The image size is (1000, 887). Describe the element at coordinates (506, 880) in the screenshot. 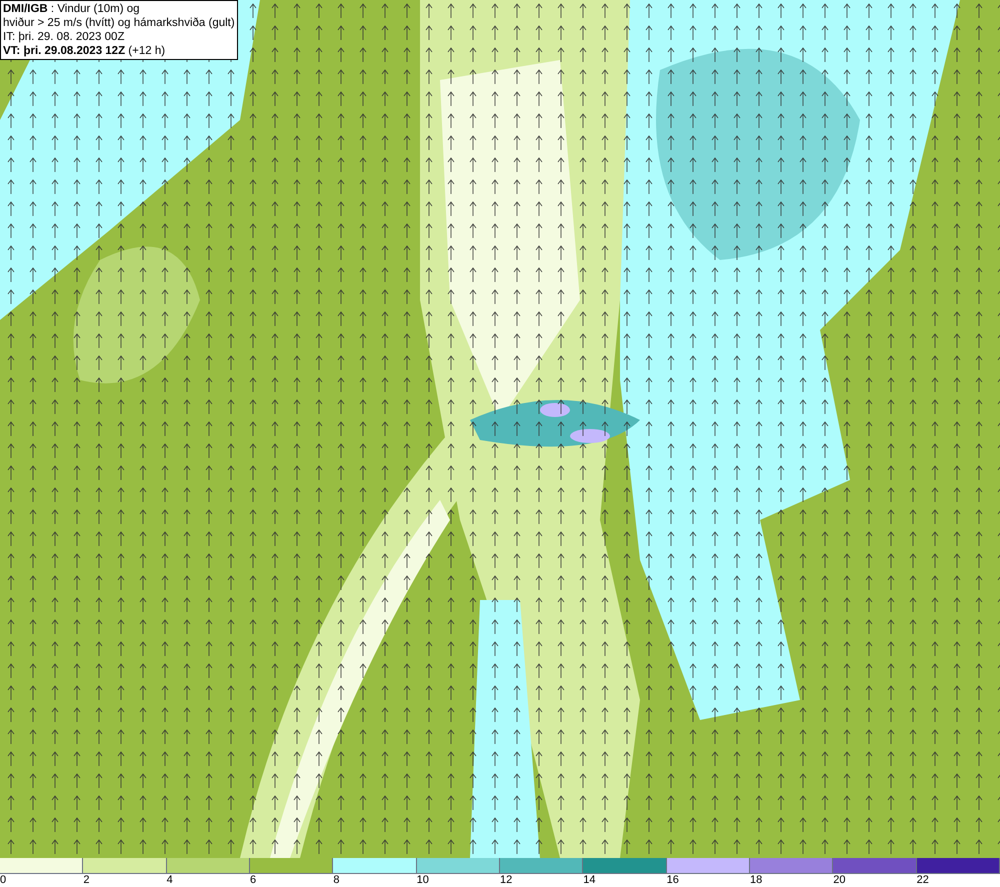

I see `legend-label: 12` at that location.